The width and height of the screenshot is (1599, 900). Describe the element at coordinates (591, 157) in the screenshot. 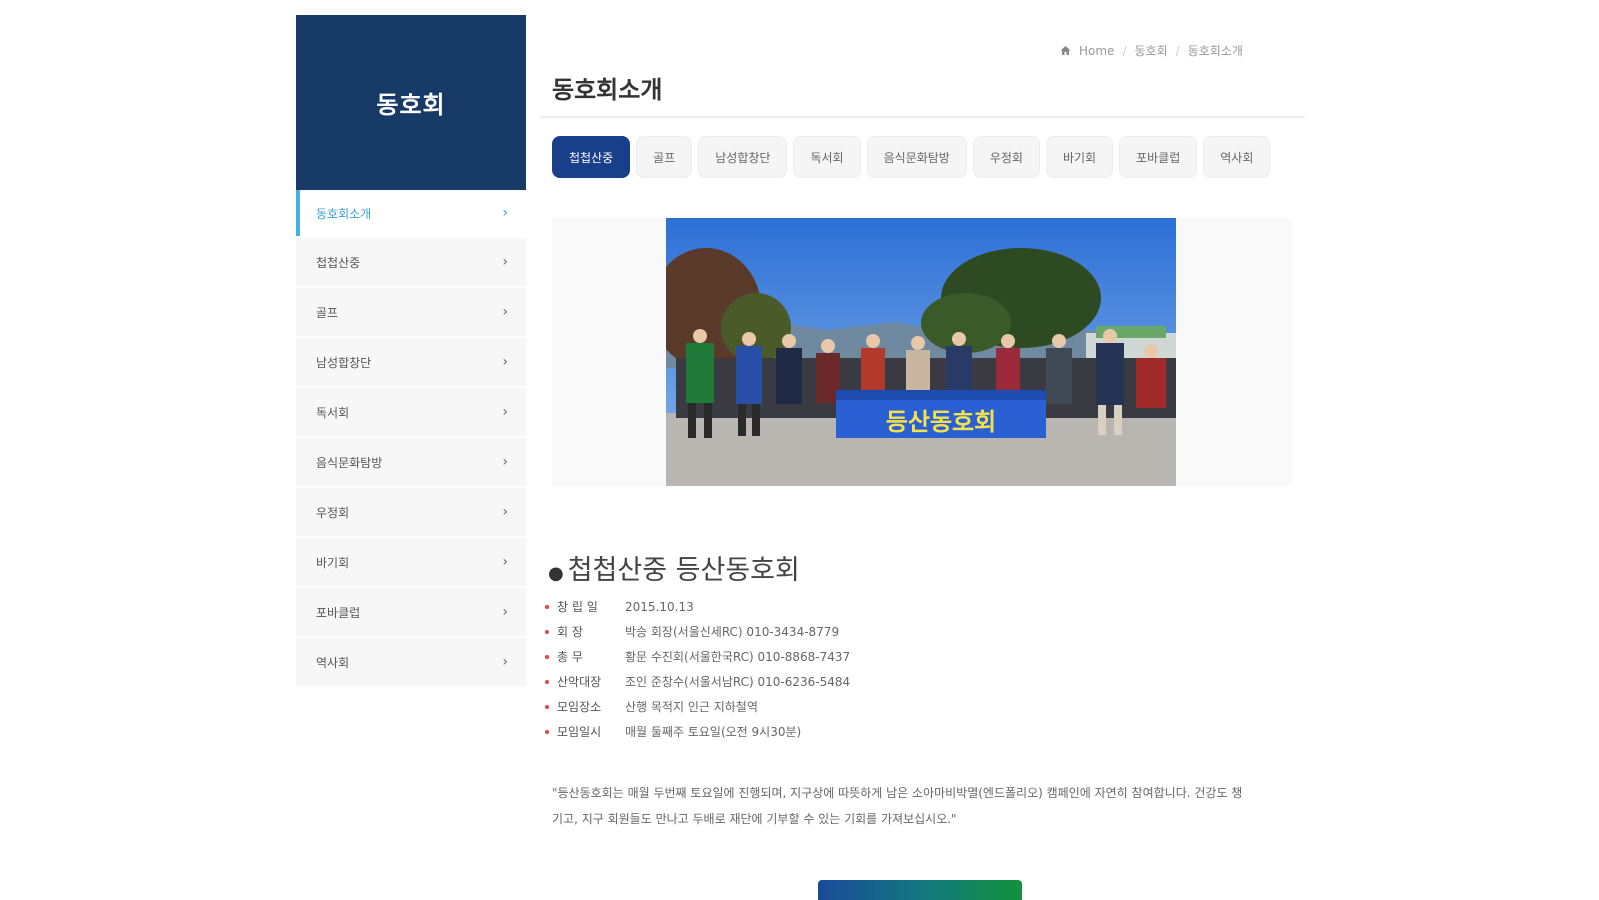

I see `tab-hiking: 첩첩산중` at that location.